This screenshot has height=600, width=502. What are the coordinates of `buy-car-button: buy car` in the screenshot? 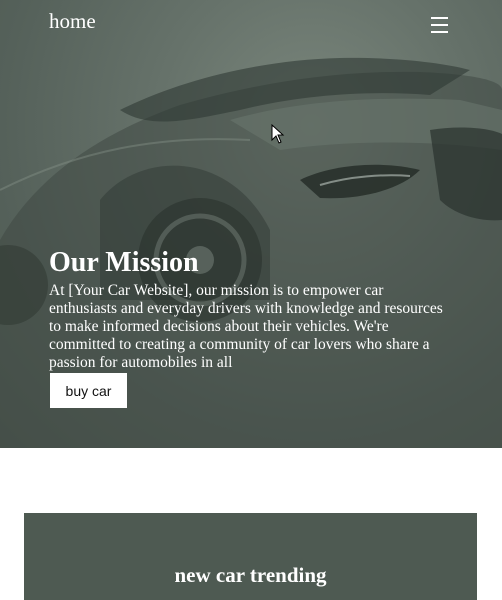 It's located at (88, 390).